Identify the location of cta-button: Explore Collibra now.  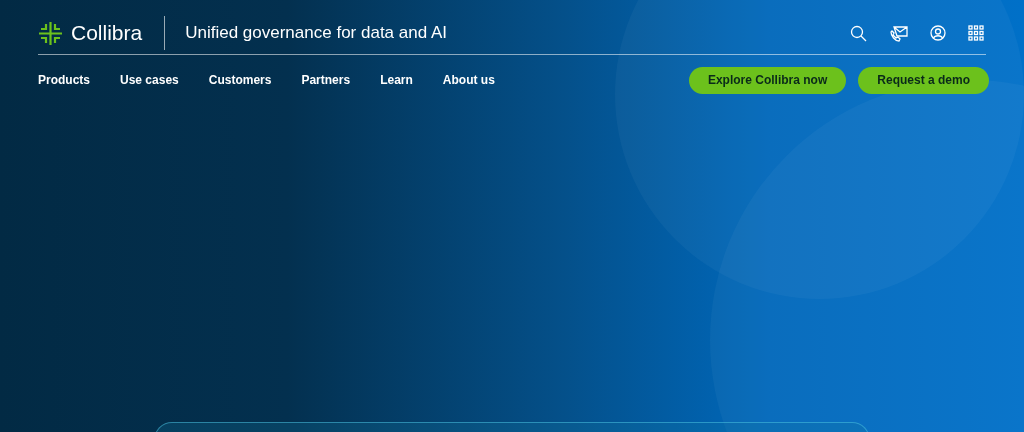
(767, 80).